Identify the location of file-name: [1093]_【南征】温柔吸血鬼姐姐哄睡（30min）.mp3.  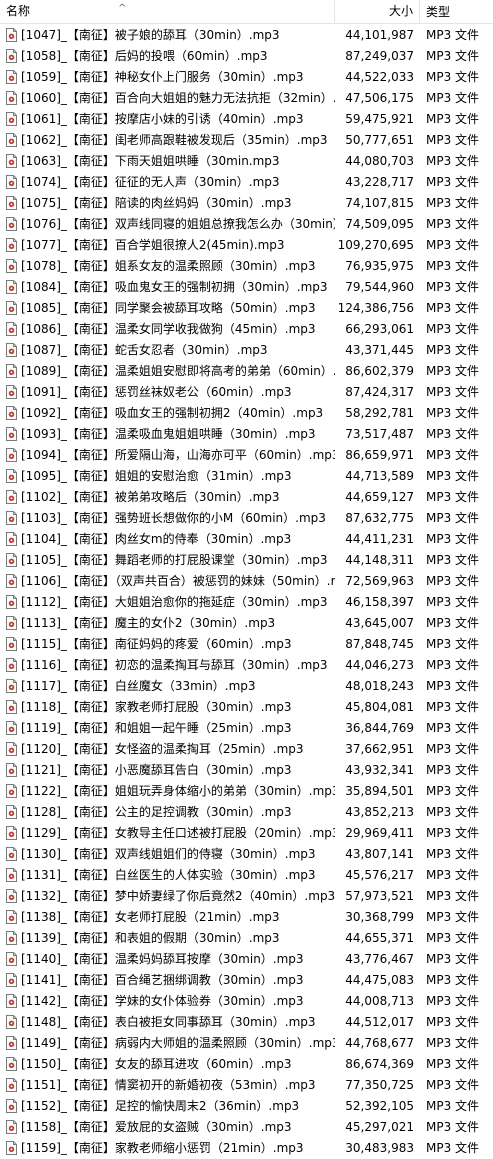
(168, 434).